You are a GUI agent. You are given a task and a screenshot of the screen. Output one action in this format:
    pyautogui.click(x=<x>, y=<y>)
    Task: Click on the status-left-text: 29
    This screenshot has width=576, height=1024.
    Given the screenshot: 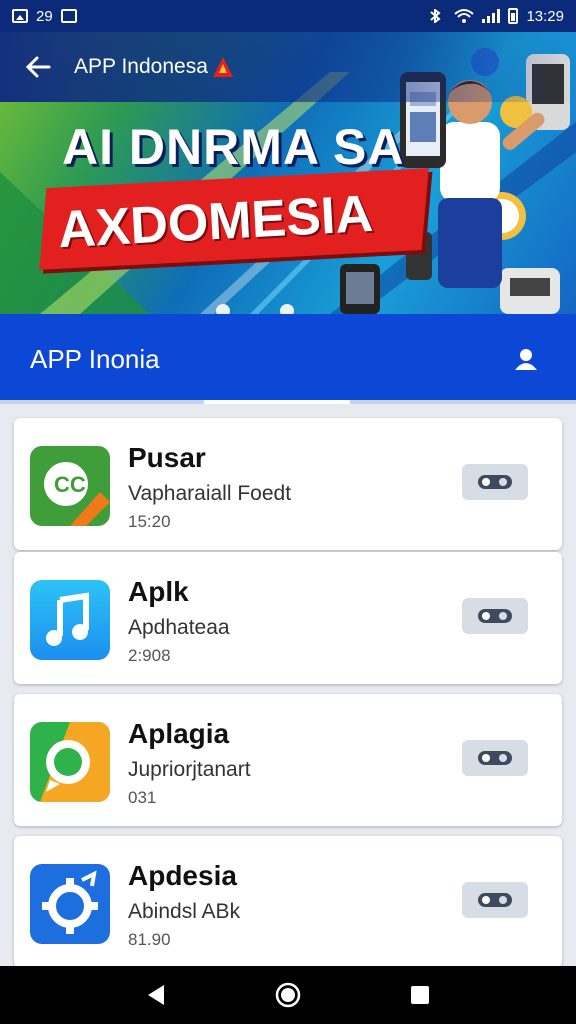 What is the action you would take?
    pyautogui.click(x=44, y=16)
    